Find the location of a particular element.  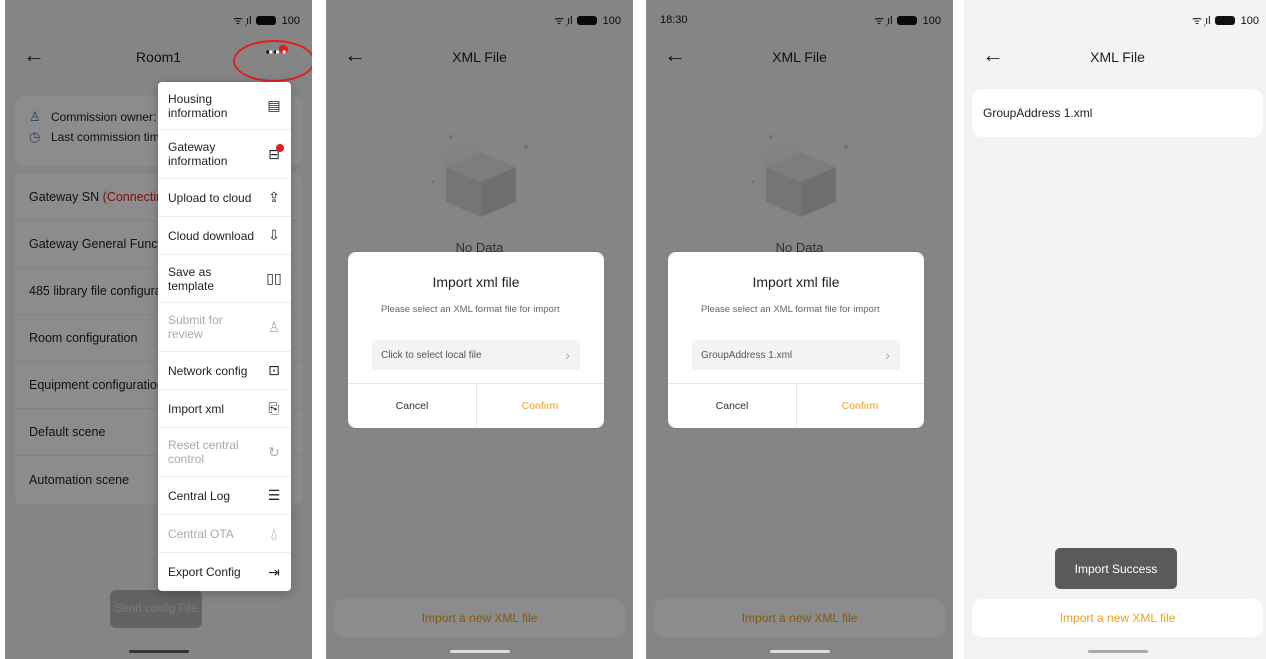

menu-item-central-ota: Central OTA ⍙ is located at coordinates (224, 534).